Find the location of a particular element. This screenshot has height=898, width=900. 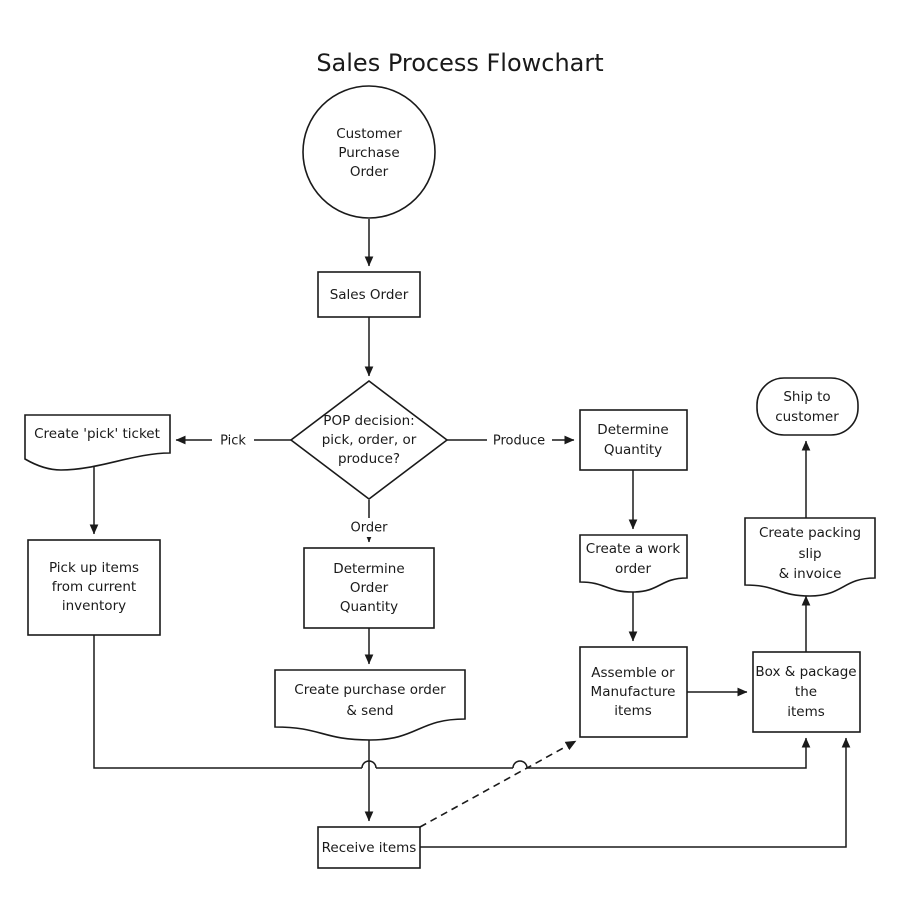

edge-label-pick: Pick is located at coordinates (233, 441).